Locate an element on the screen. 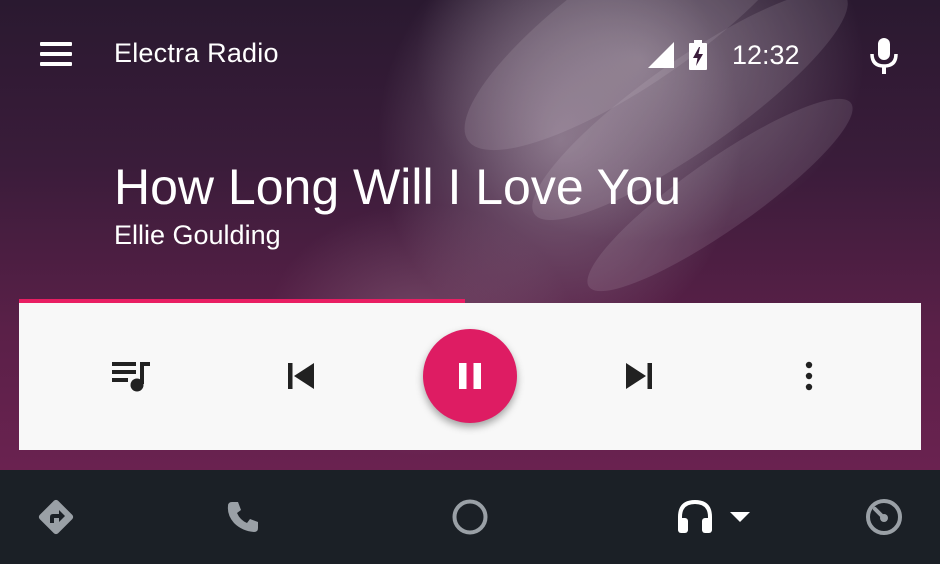 This screenshot has height=564, width=940. phone-icon is located at coordinates (242, 517).